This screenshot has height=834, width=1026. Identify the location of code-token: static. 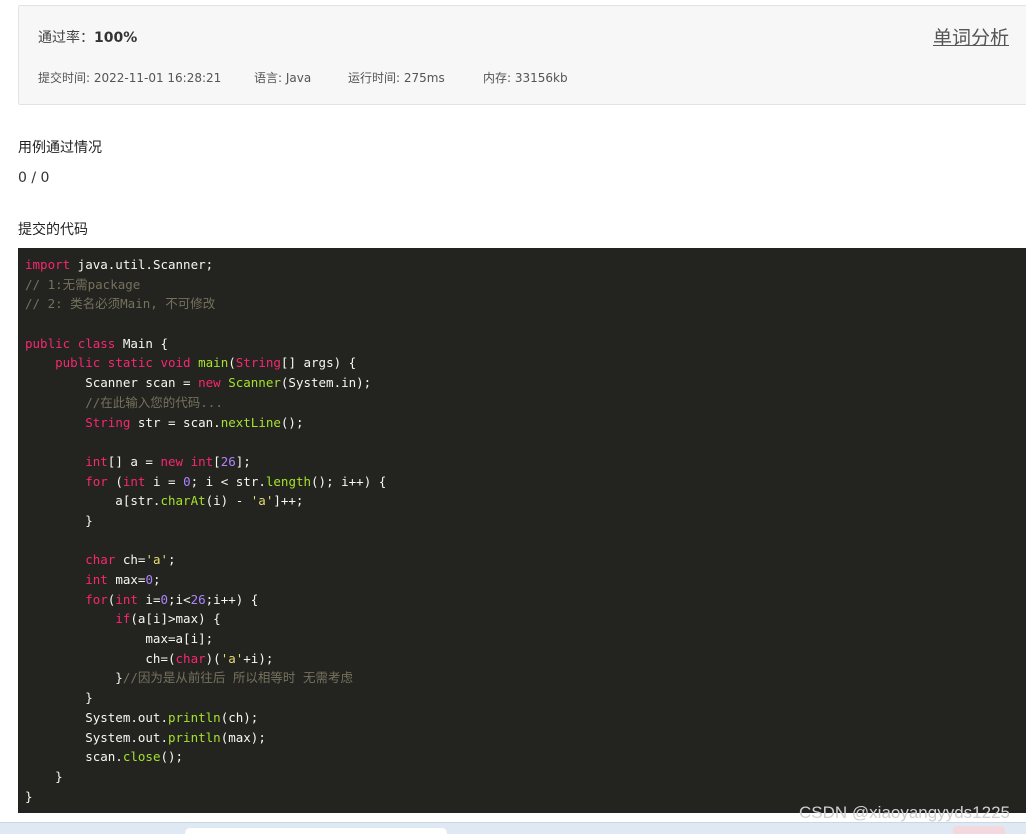
(130, 363).